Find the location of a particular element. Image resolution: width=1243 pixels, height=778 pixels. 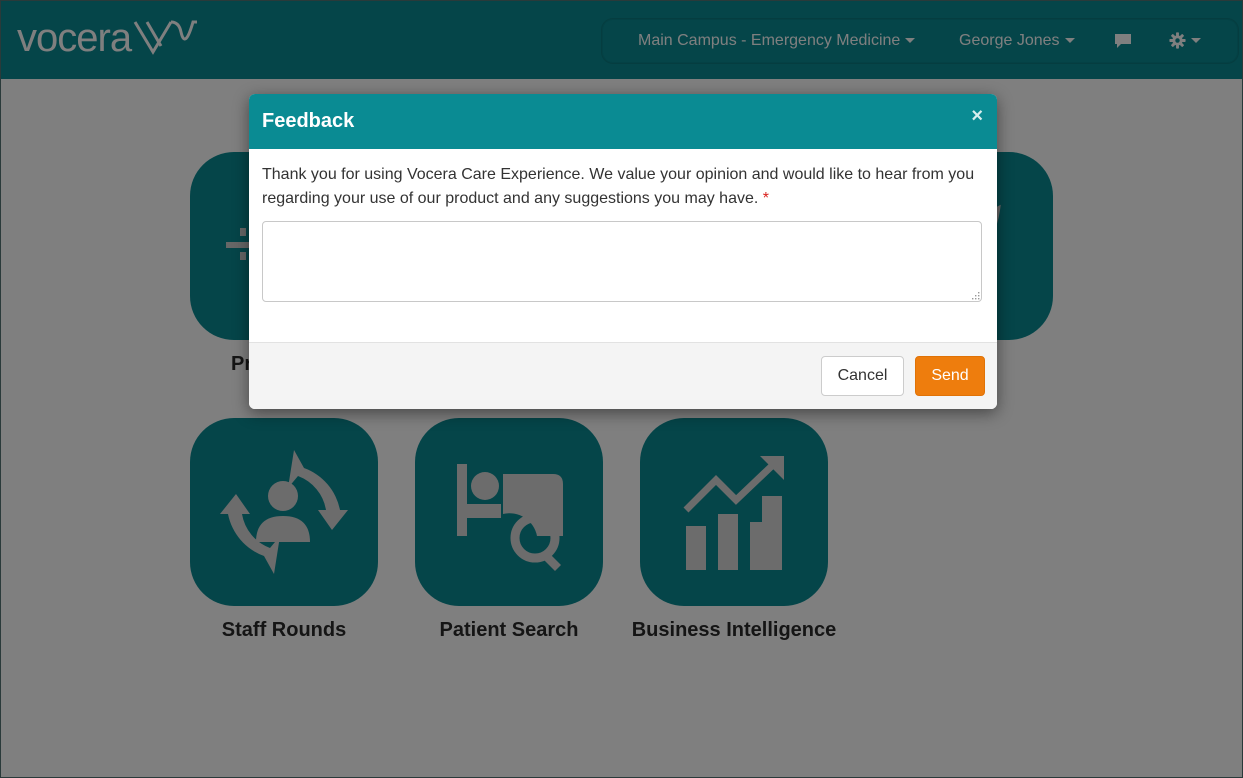

dialog-header: Feedback × is located at coordinates (623, 121).